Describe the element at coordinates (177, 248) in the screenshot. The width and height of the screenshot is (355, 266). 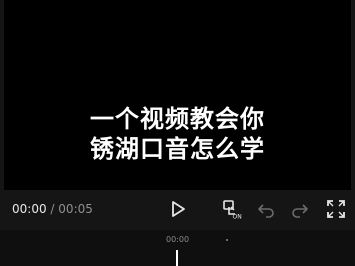
I see `timeline: 00:00` at that location.